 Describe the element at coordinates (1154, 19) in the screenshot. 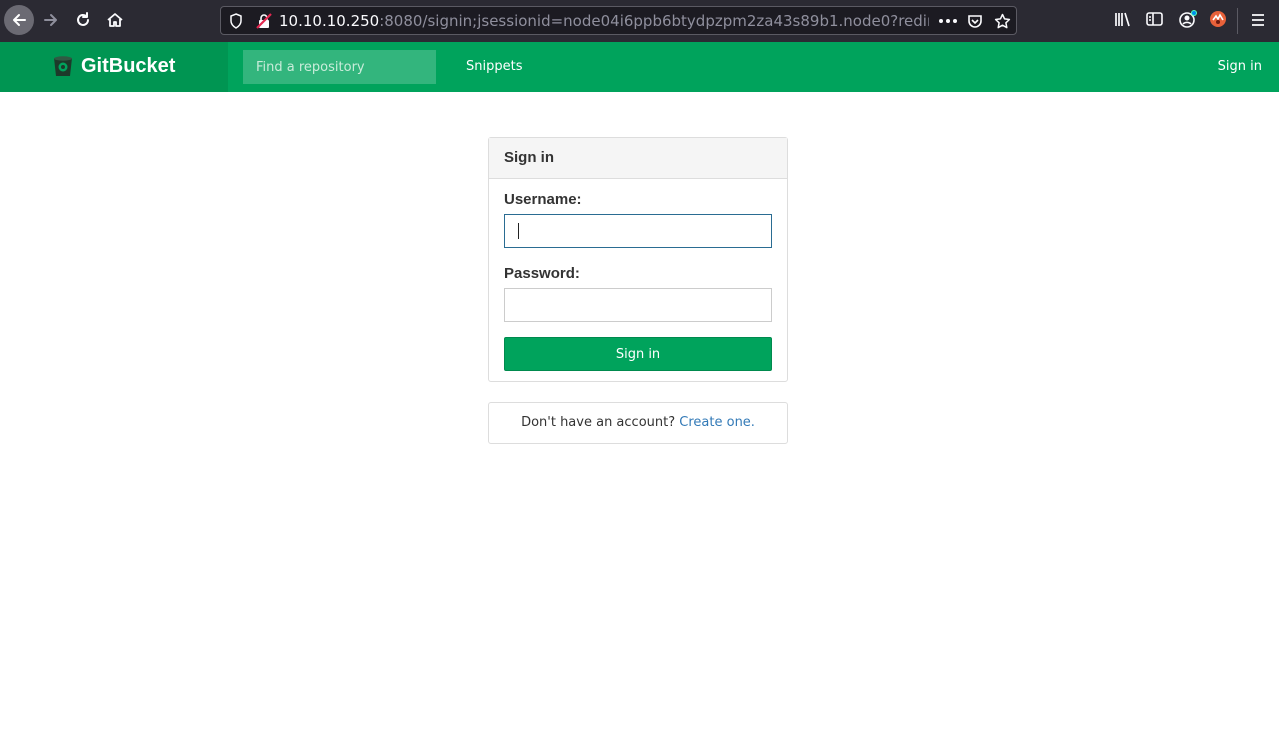

I see `sidebar-icon` at that location.